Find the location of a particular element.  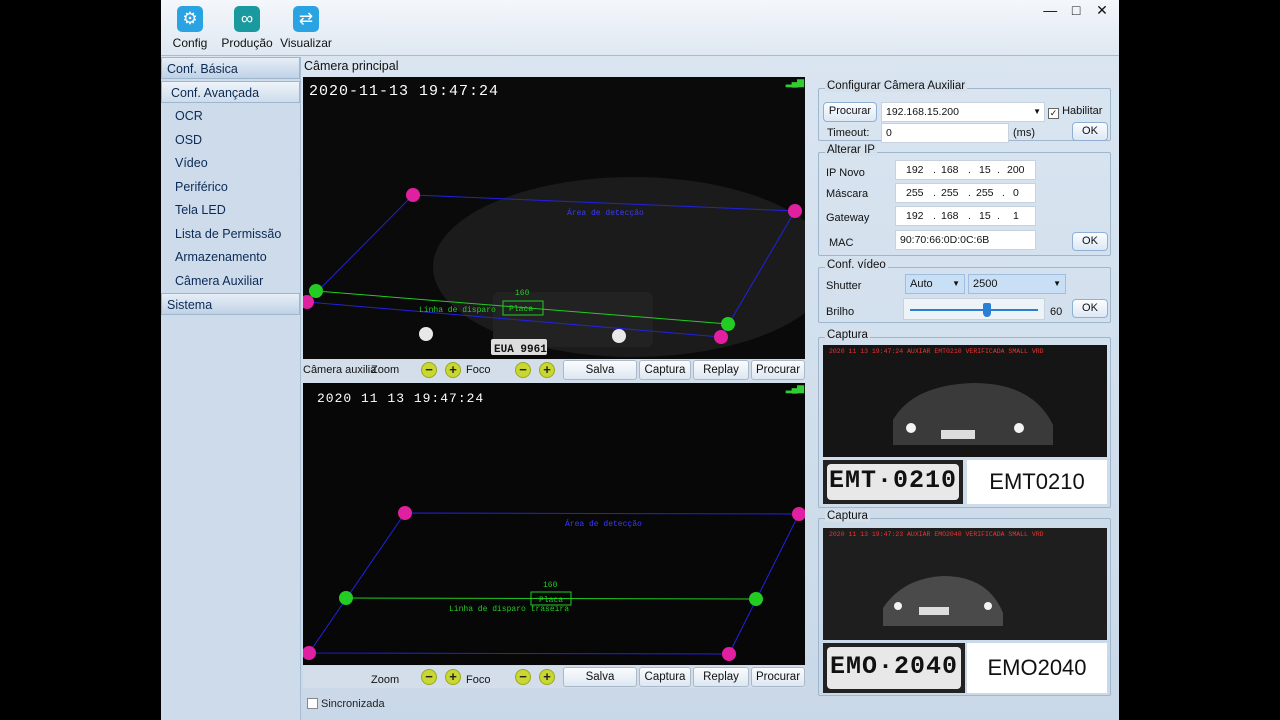

gateway-input: 192. 168. 15. 1 is located at coordinates (965, 216).